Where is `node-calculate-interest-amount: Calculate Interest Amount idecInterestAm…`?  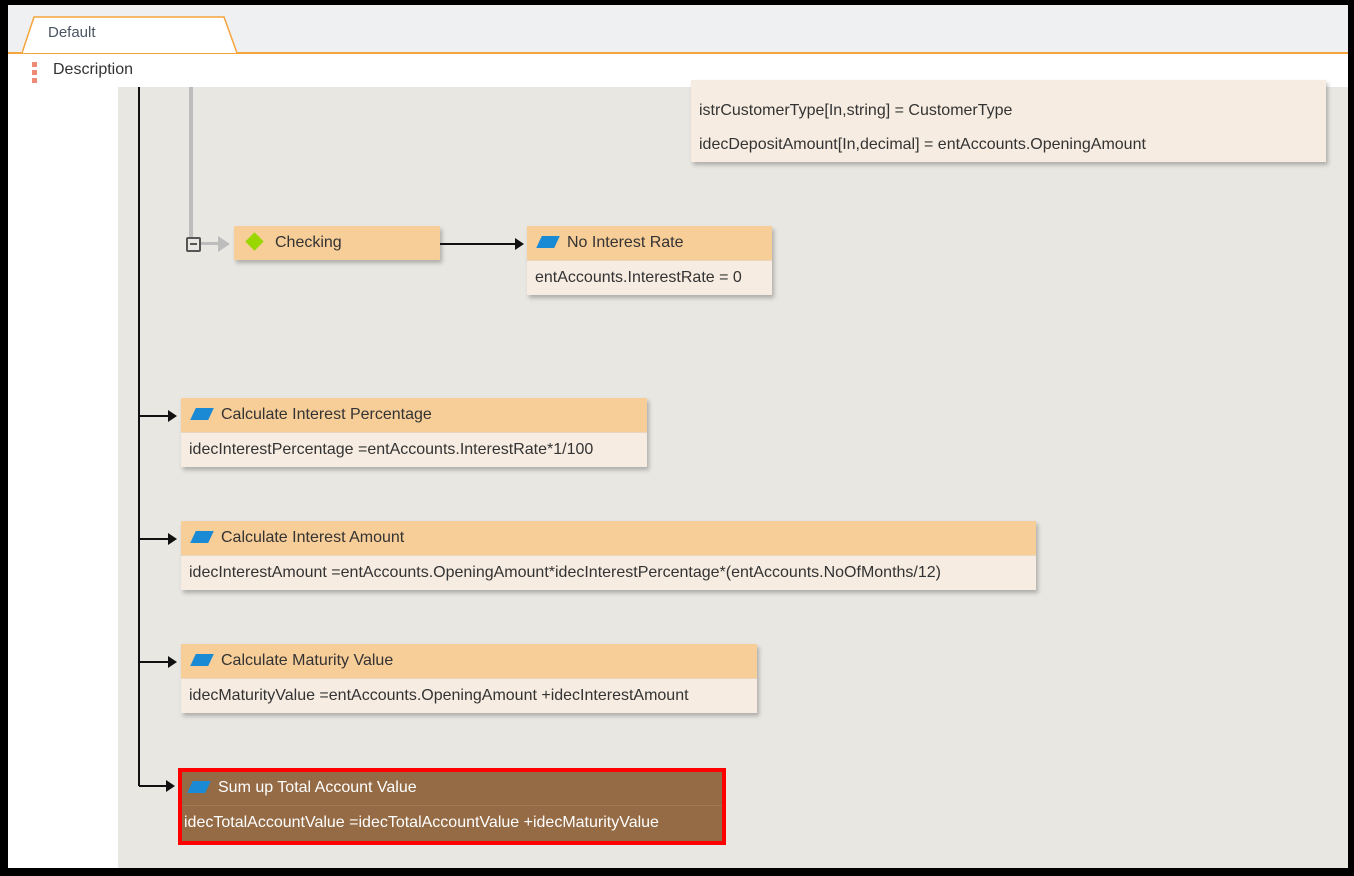
node-calculate-interest-amount: Calculate Interest Amount idecInterestAm… is located at coordinates (608, 555).